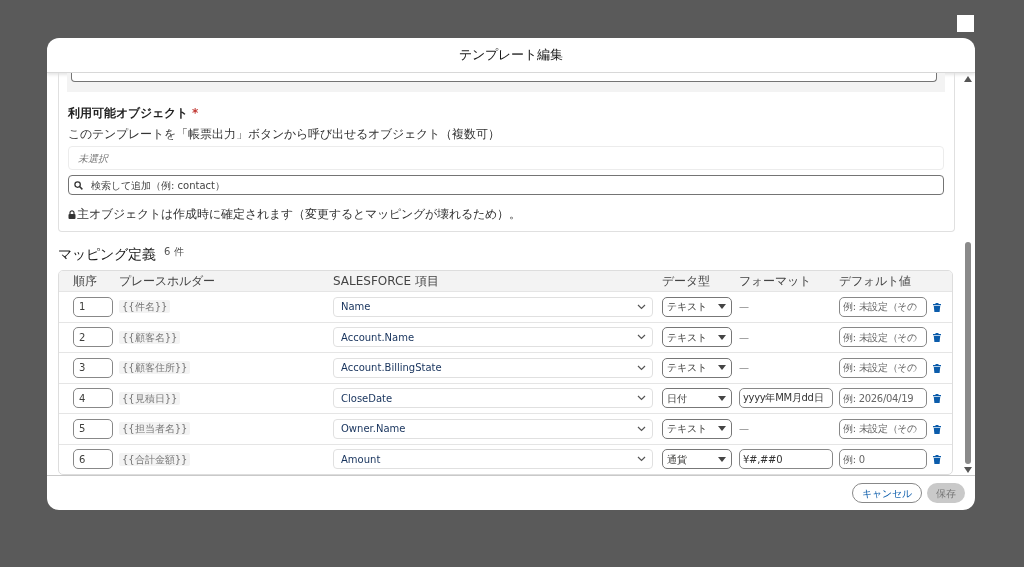 The image size is (1024, 567). I want to click on field-select: Owner.Name, so click(493, 428).